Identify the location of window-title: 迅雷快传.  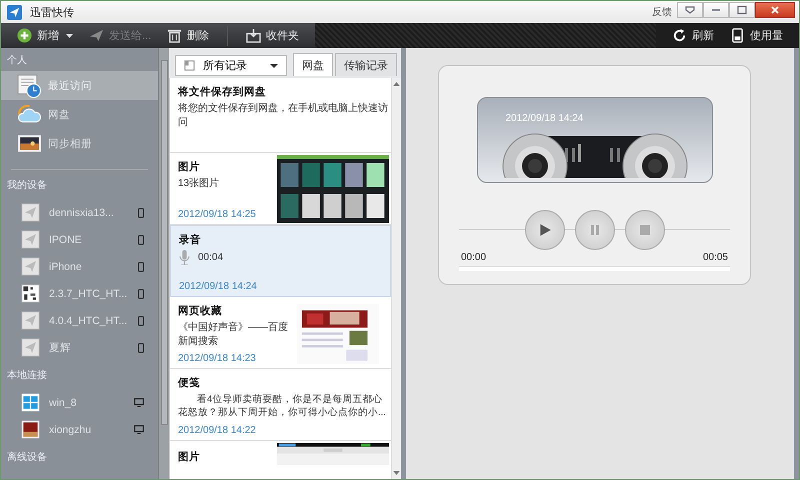
(52, 13).